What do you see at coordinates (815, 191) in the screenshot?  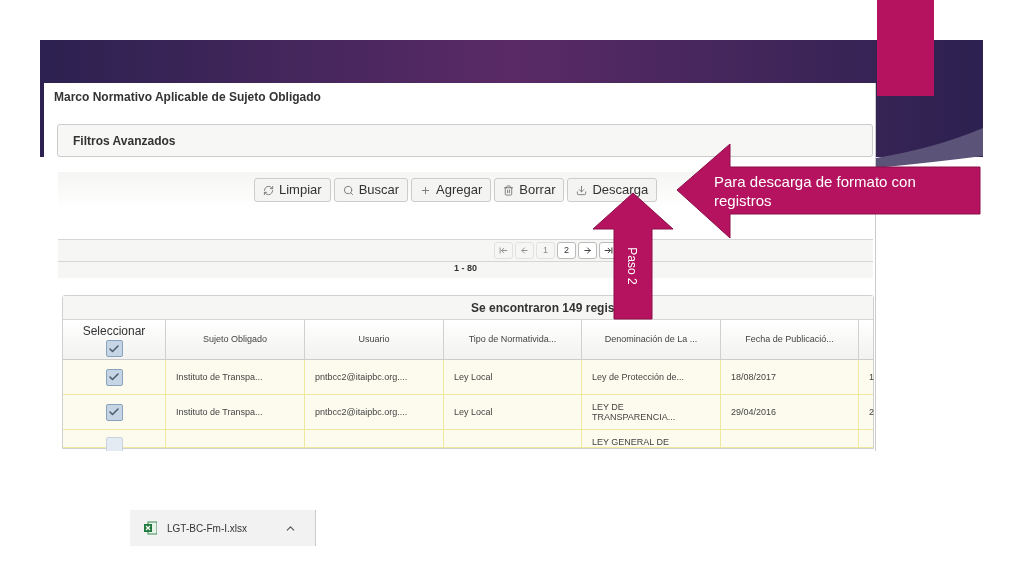 I see `callout-text: Para descarga de formato con registros` at bounding box center [815, 191].